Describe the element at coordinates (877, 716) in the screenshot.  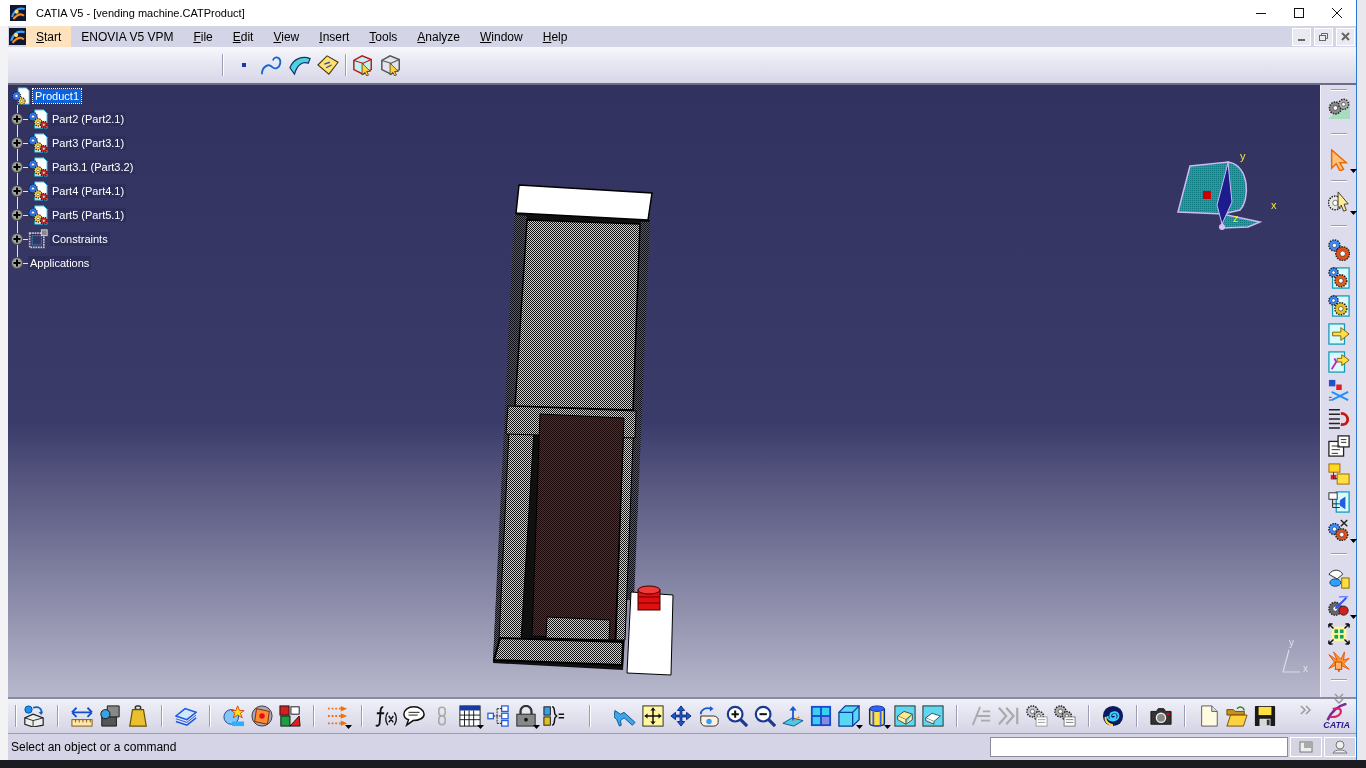
I see `cylinder-icon` at that location.